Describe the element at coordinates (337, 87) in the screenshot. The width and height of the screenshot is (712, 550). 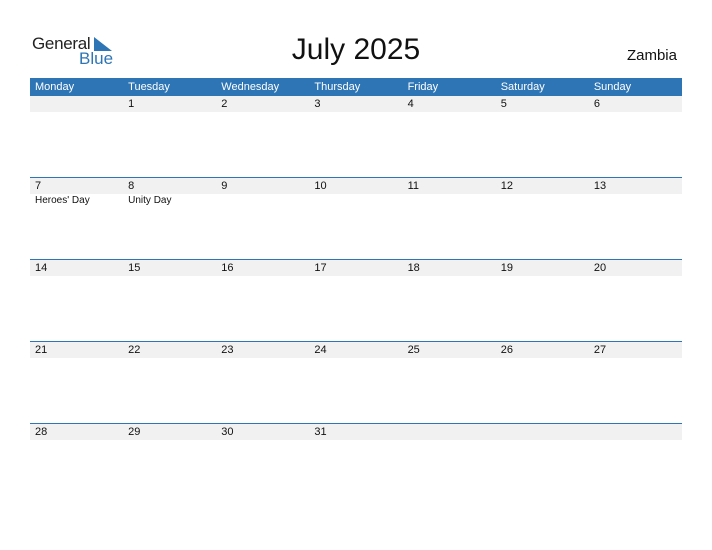
I see `weekday-thursday: Thursday` at that location.